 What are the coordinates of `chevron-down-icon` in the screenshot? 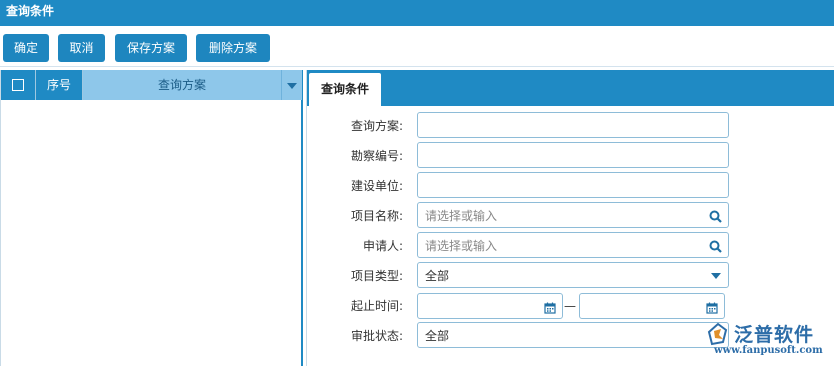 It's located at (716, 276).